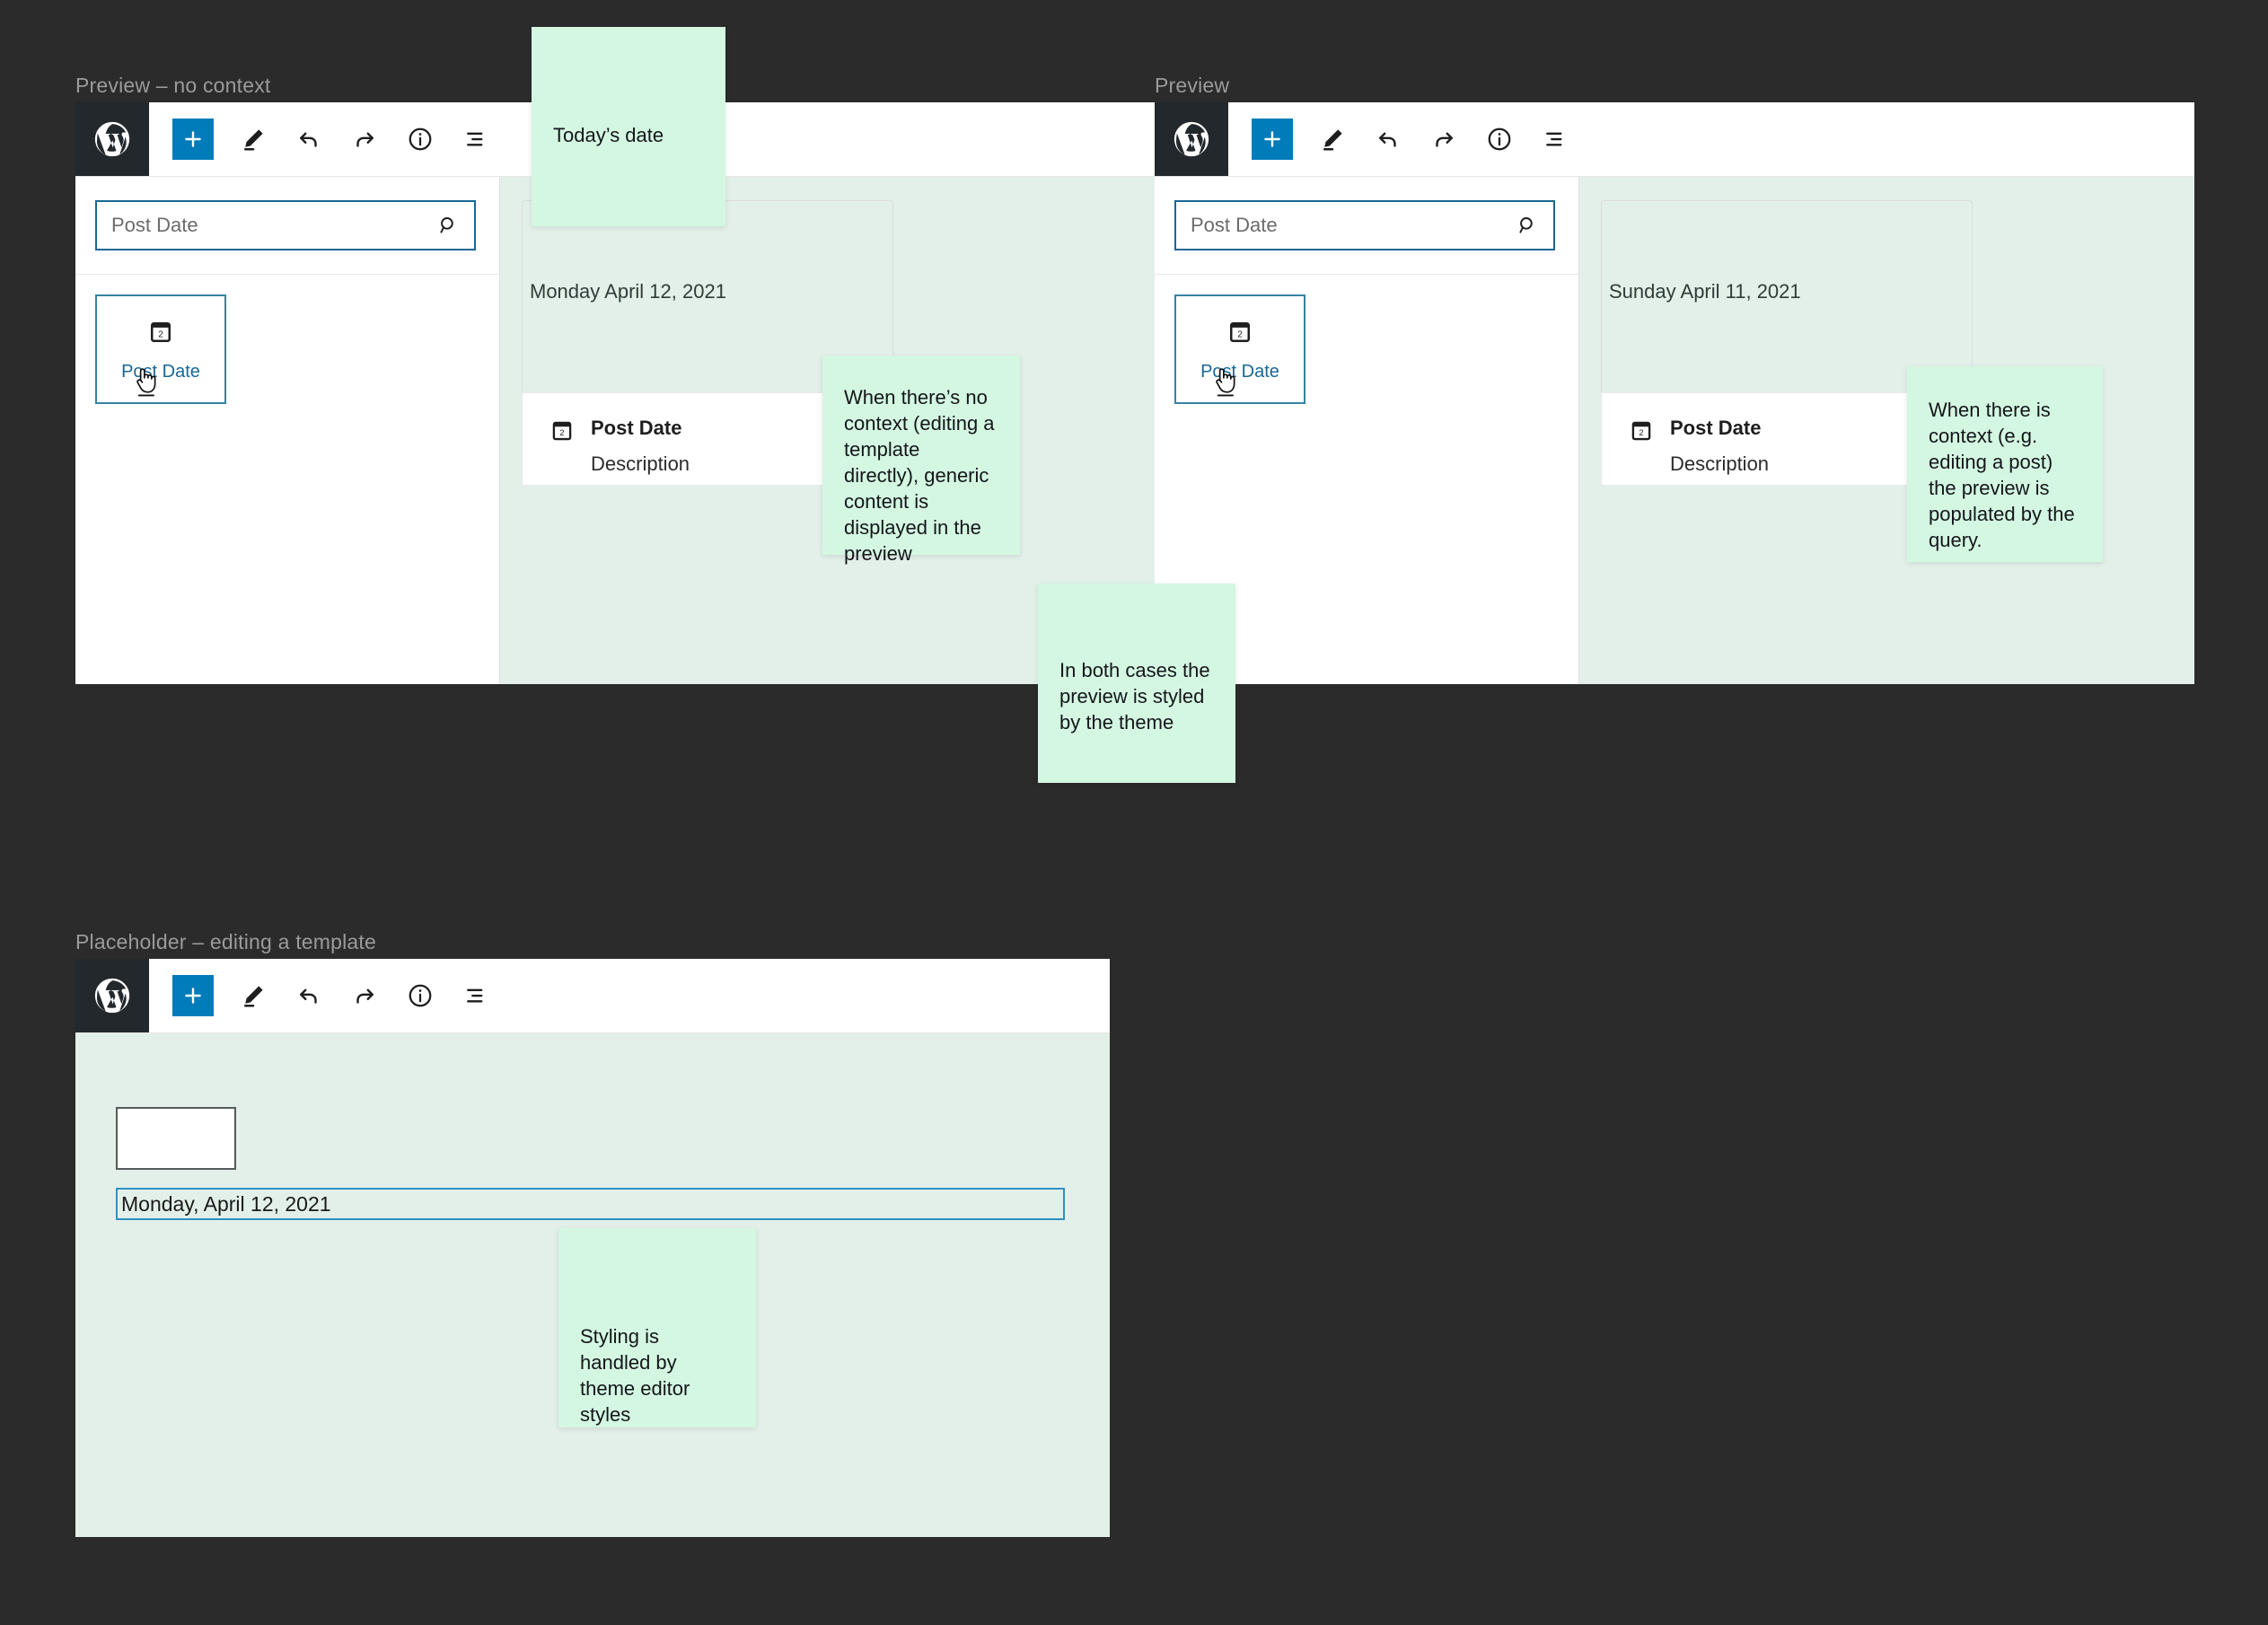 The height and width of the screenshot is (1625, 2268). I want to click on sticky-note-todays-date: Today’s date, so click(628, 127).